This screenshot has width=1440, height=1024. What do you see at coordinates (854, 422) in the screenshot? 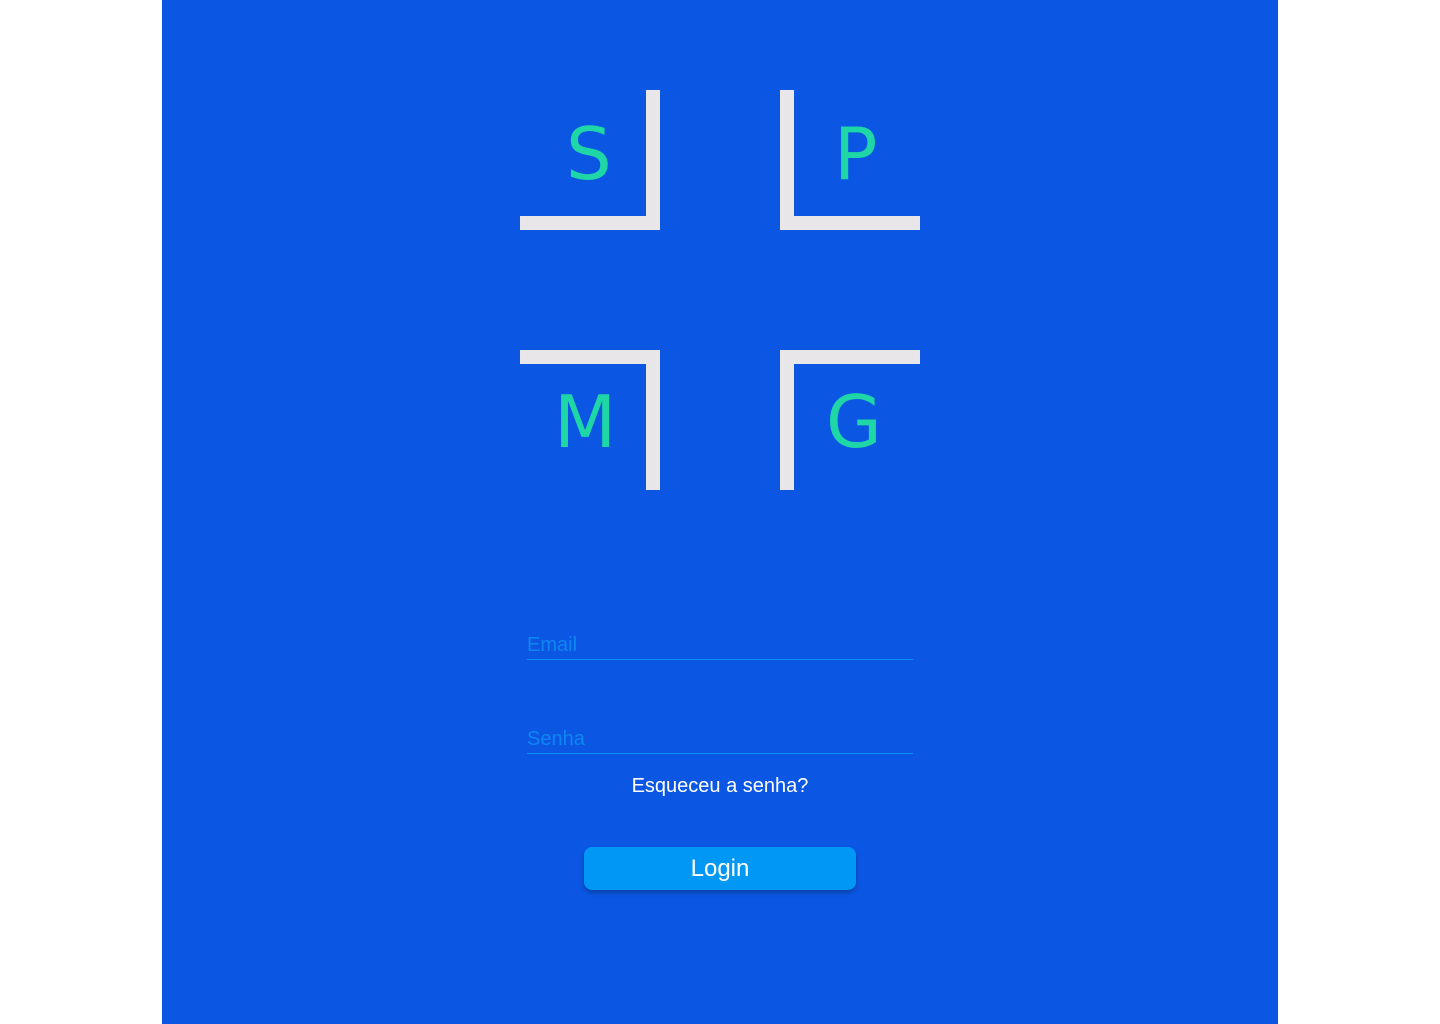
I see `logo-letter-g: G` at bounding box center [854, 422].